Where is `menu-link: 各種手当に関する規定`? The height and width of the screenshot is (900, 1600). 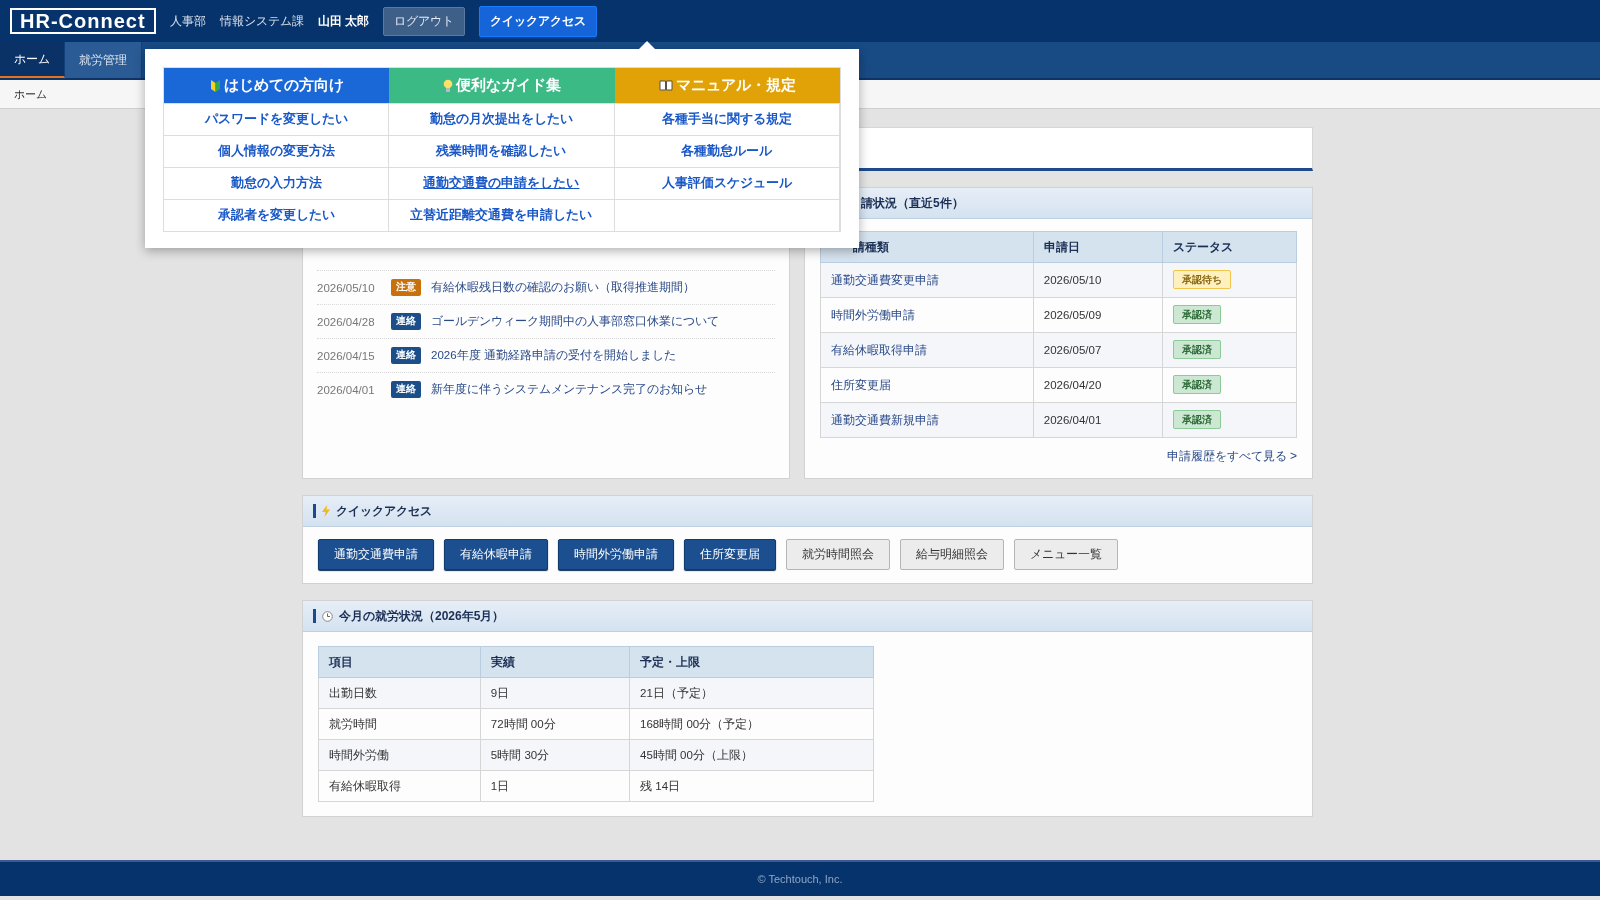
menu-link: 各種手当に関する規定 is located at coordinates (726, 119).